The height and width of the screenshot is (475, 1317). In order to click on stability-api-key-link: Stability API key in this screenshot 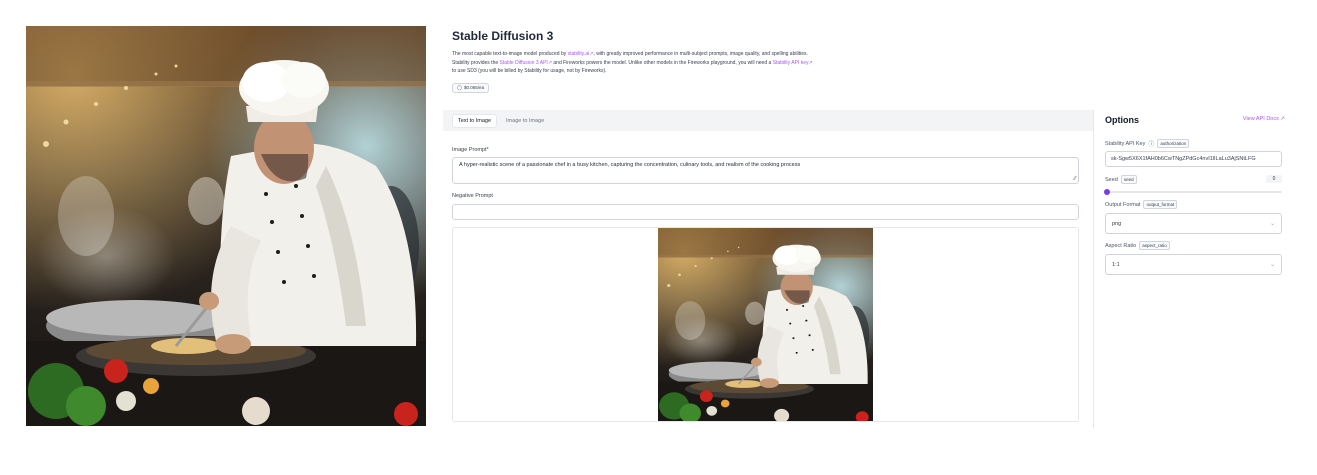, I will do `click(791, 63)`.